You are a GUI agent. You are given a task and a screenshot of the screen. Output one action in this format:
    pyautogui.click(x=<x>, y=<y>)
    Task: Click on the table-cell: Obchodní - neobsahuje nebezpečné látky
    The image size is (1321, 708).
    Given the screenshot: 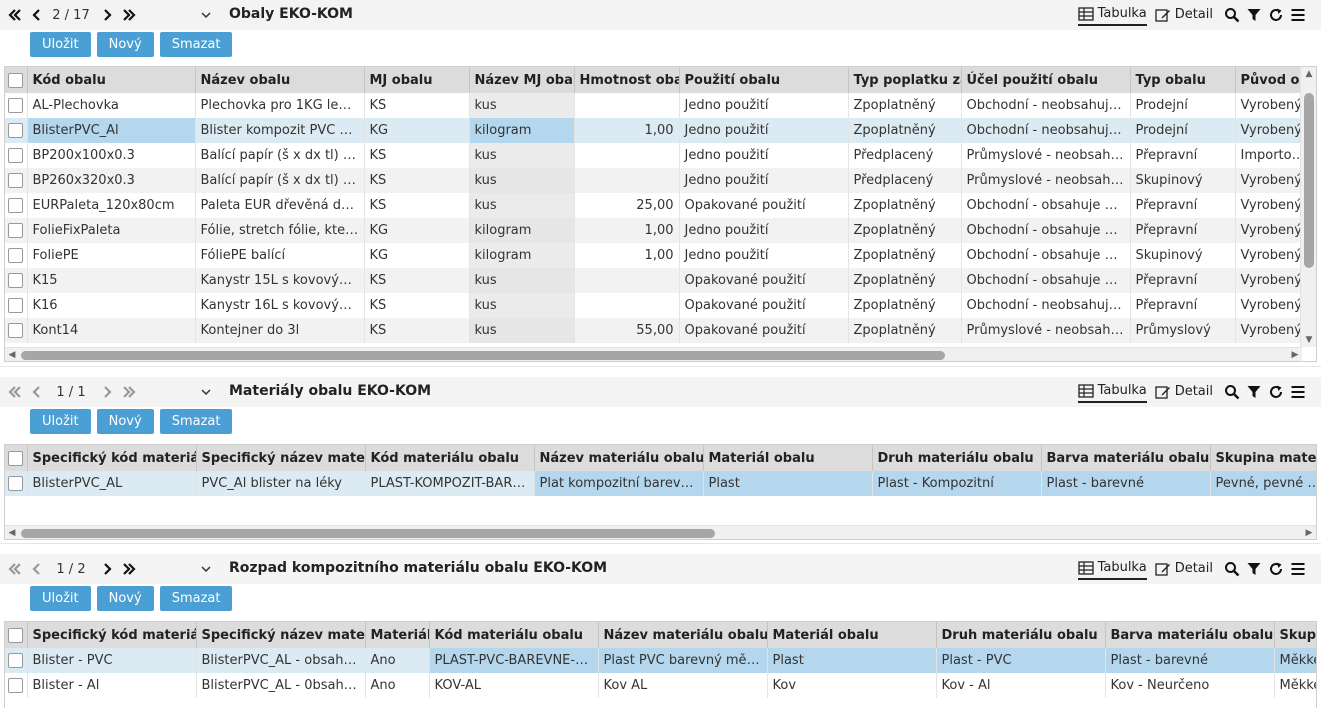 What is the action you would take?
    pyautogui.click(x=1046, y=105)
    